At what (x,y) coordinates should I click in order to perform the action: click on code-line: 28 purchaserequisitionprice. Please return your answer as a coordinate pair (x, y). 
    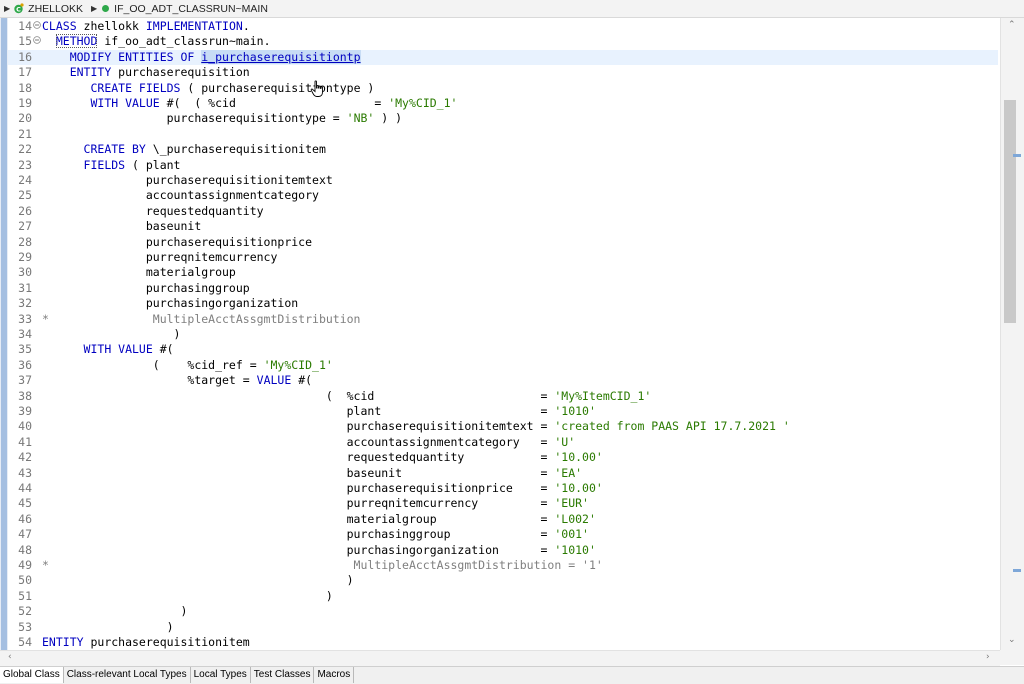
    Looking at the image, I should click on (503, 242).